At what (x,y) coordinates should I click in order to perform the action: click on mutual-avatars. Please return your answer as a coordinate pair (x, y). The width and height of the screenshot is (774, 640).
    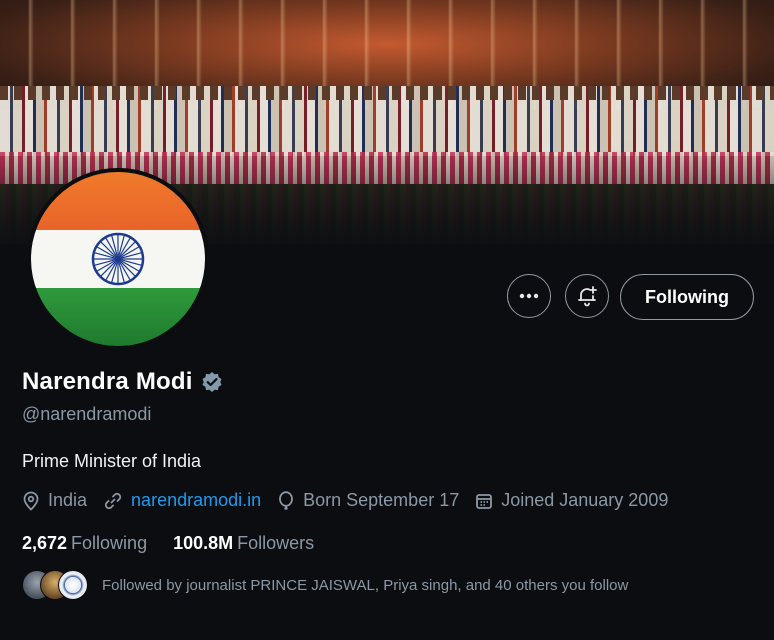
    Looking at the image, I should click on (55, 585).